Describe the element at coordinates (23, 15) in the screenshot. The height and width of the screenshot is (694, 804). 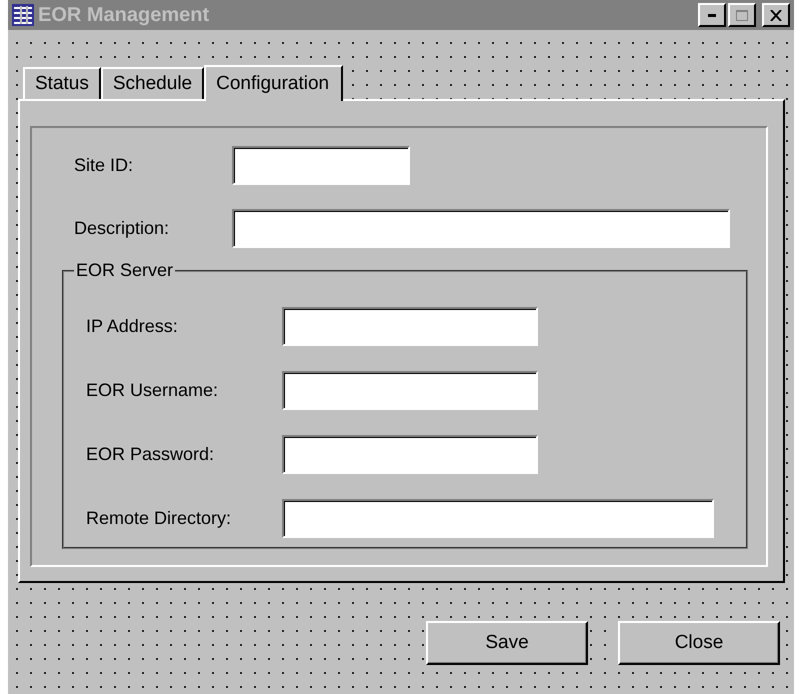
I see `app-icon` at that location.